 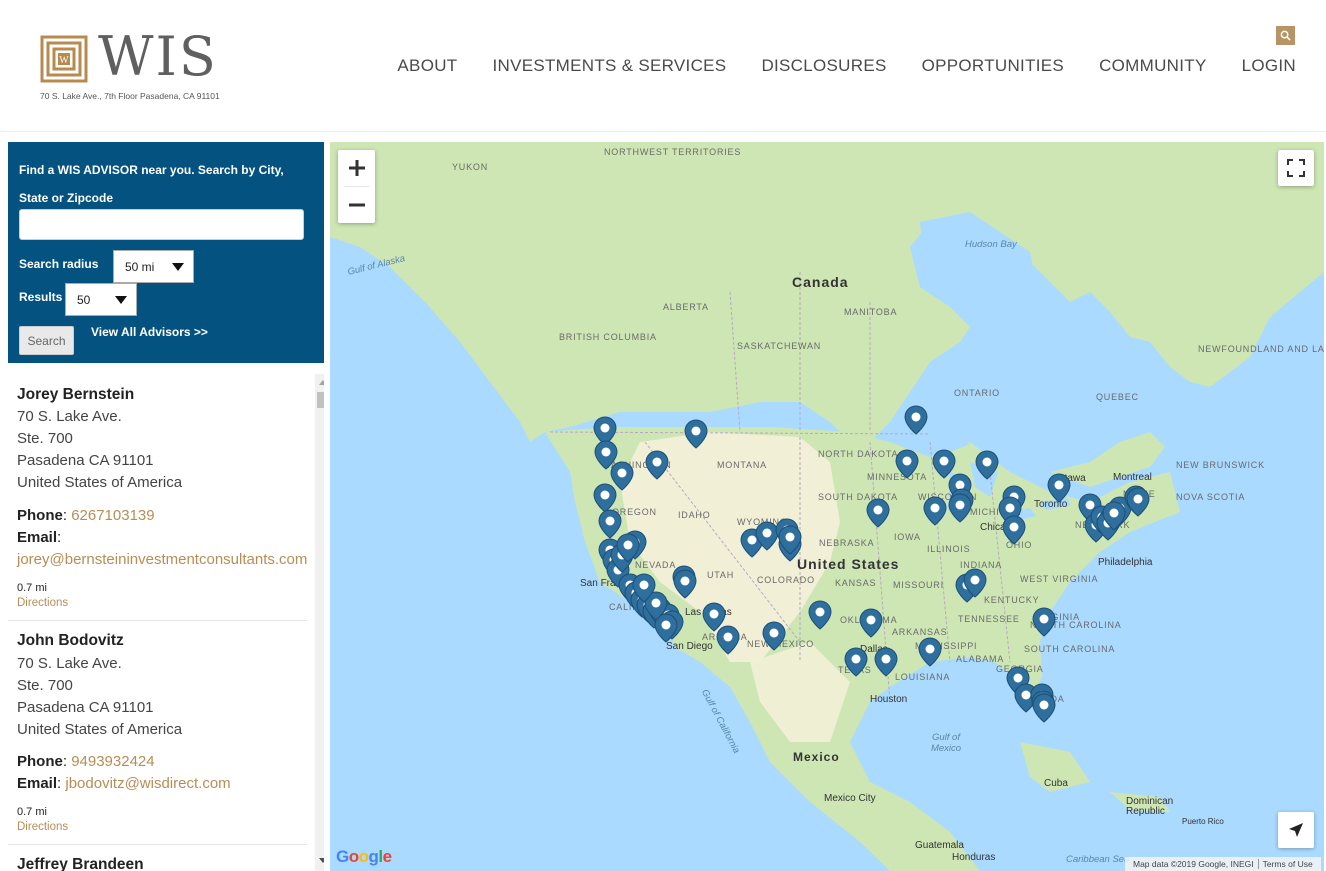 I want to click on nav-opportunities: OPPORTUNITIES, so click(x=993, y=66).